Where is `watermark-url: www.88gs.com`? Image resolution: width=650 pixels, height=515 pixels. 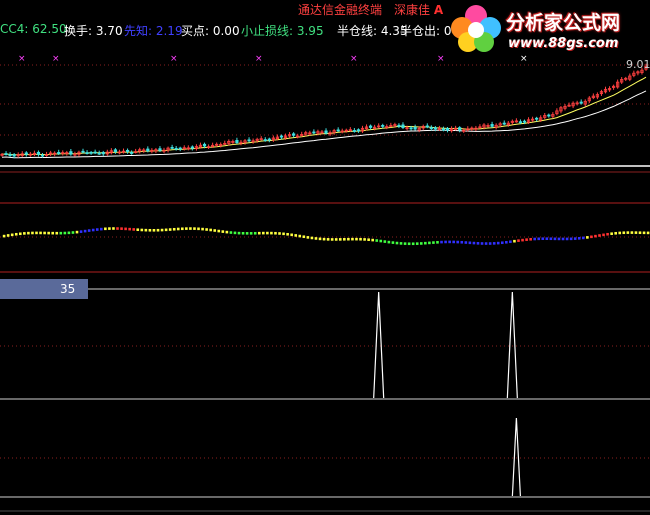
watermark-url: www.88gs.com is located at coordinates (563, 43).